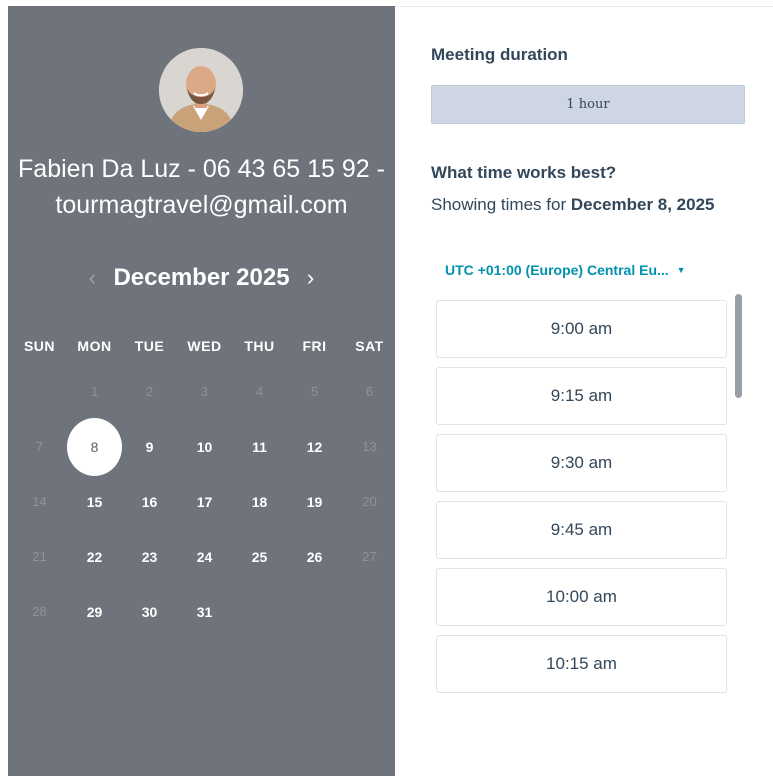 The width and height of the screenshot is (773, 776). Describe the element at coordinates (314, 346) in the screenshot. I see `weekday-label: FRI` at that location.